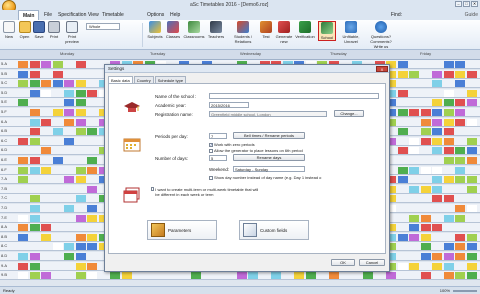 The image size is (480, 294). What do you see at coordinates (343, 262) in the screenshot?
I see `ok-button: OK` at bounding box center [343, 262].